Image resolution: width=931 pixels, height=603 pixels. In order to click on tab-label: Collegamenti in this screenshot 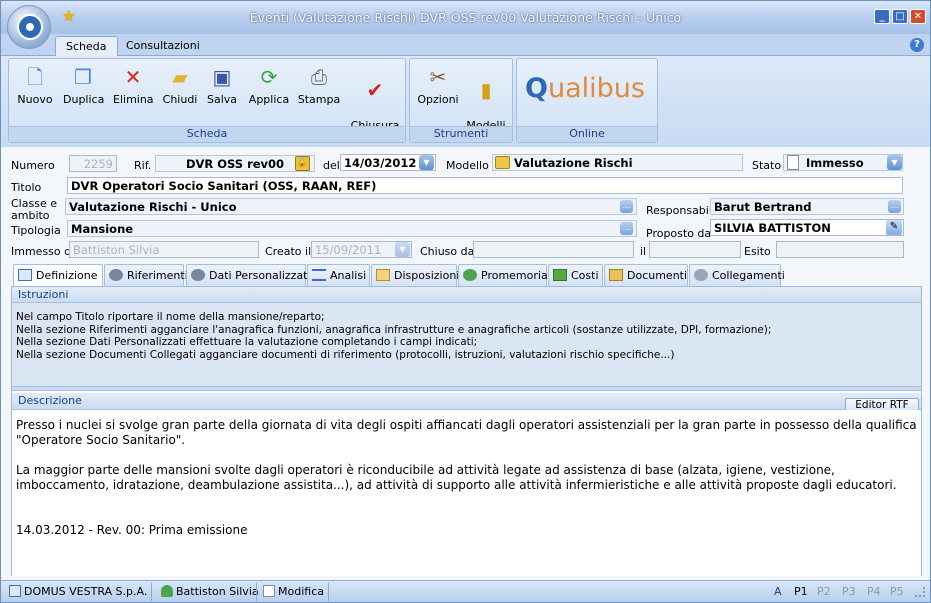, I will do `click(748, 275)`.